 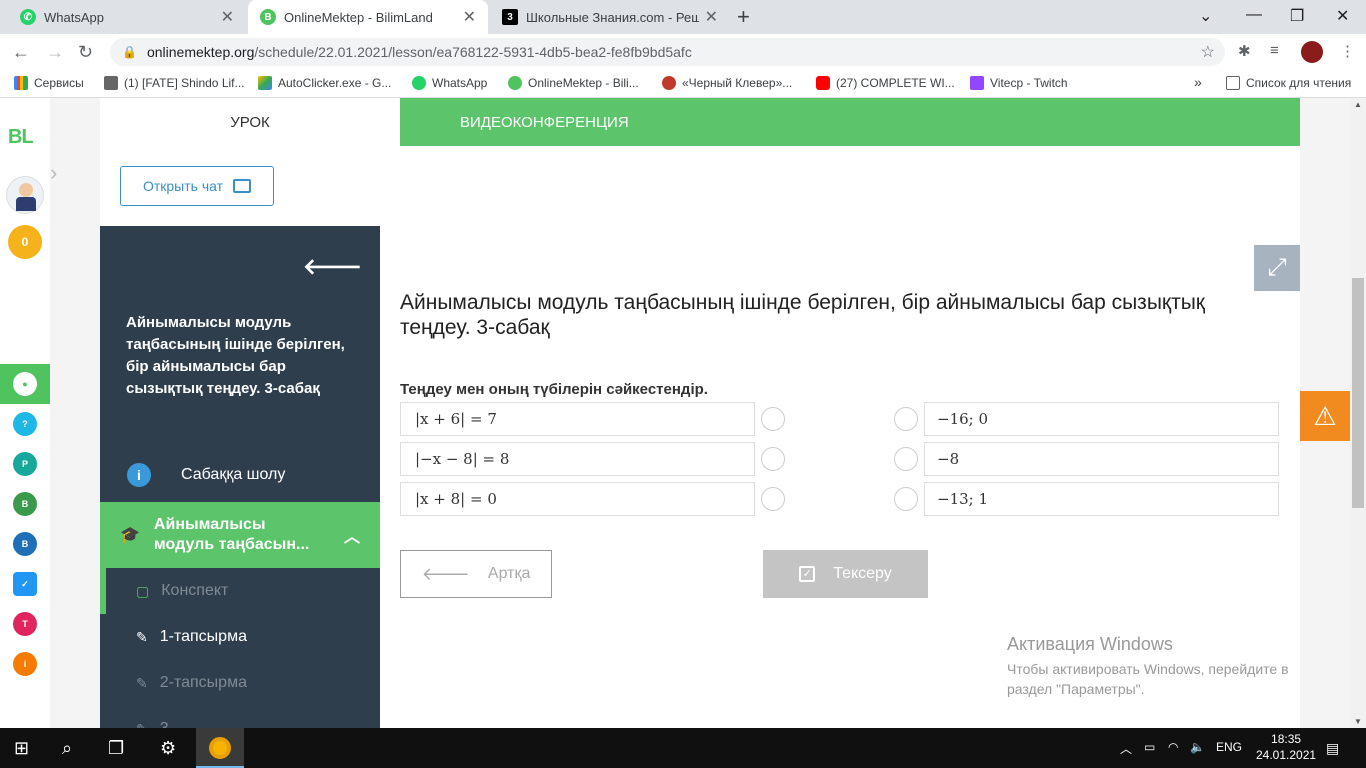 I want to click on minimize-button: —, so click(x=1254, y=15).